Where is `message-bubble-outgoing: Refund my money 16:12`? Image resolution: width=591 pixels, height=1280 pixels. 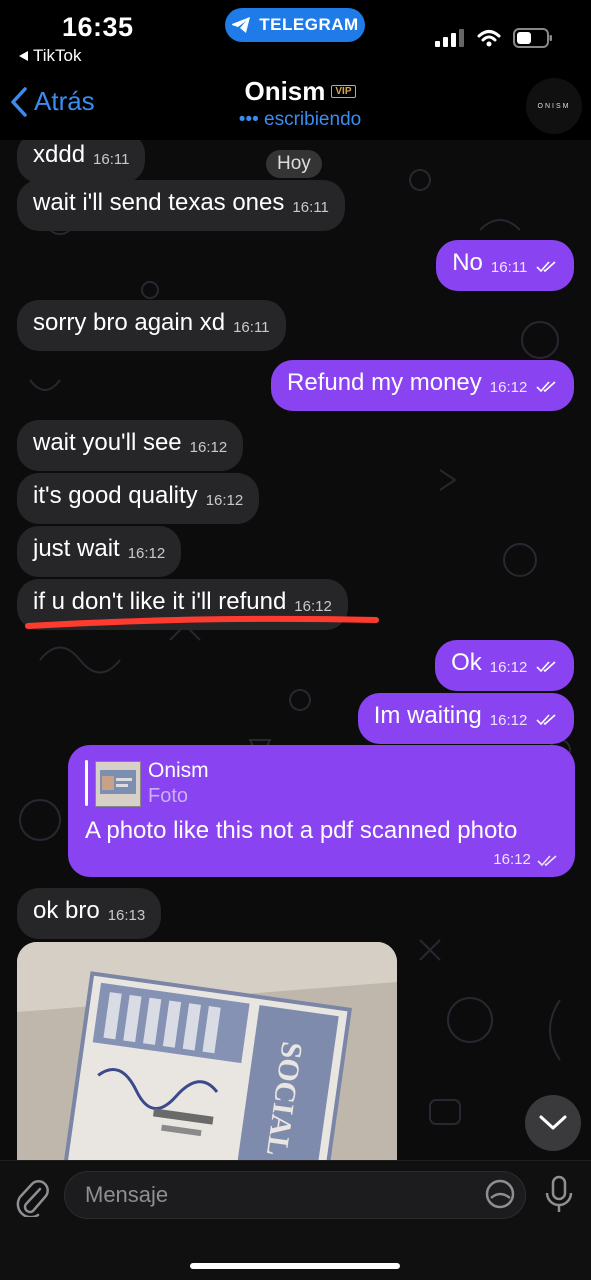
message-bubble-outgoing: Refund my money 16:12 is located at coordinates (422, 385).